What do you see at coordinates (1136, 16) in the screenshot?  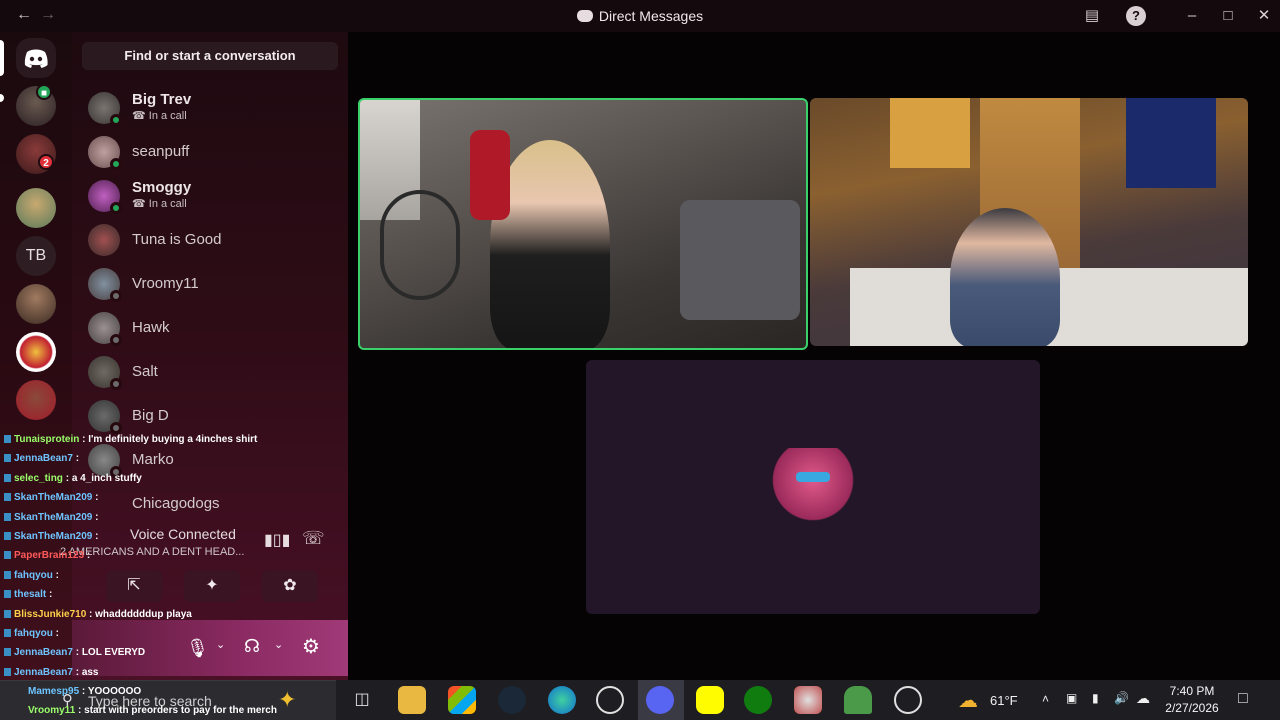 I see `help-icon: ?` at bounding box center [1136, 16].